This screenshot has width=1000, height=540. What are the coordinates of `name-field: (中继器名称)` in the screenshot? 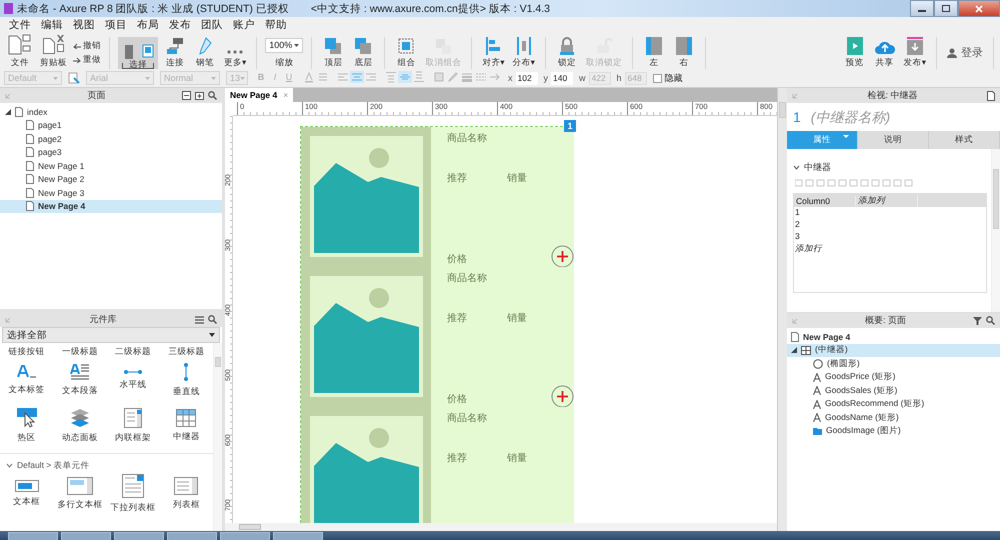 It's located at (883, 117).